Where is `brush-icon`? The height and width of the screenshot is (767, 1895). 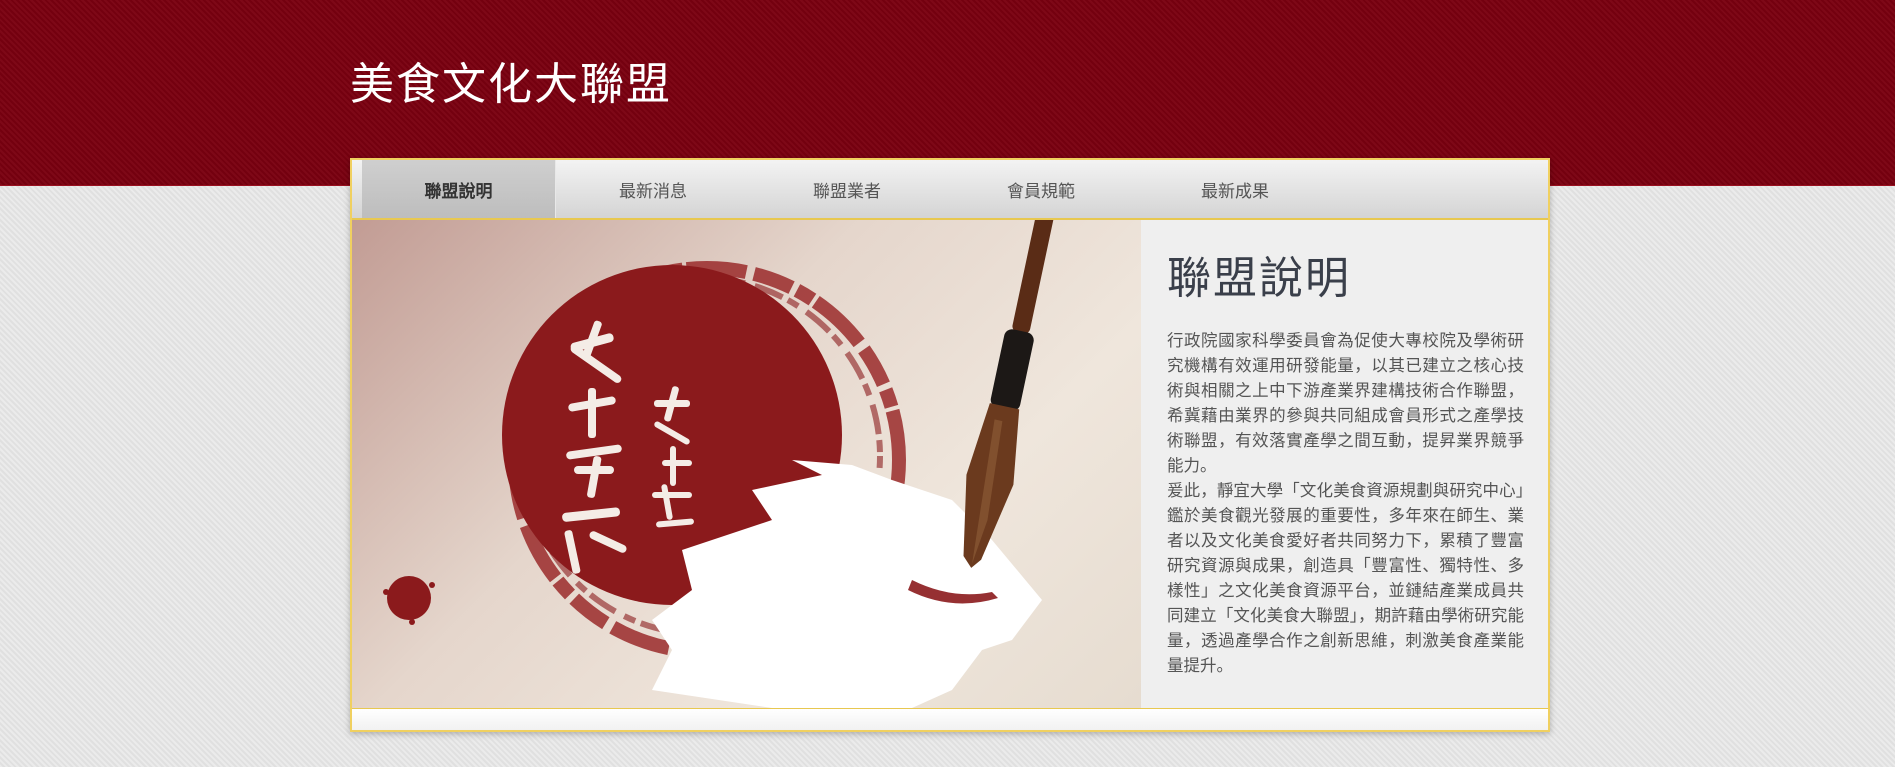 brush-icon is located at coordinates (1009, 394).